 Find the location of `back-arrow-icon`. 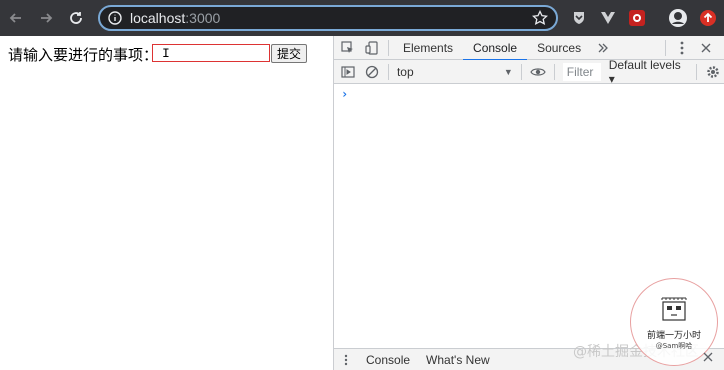

back-arrow-icon is located at coordinates (15, 18).